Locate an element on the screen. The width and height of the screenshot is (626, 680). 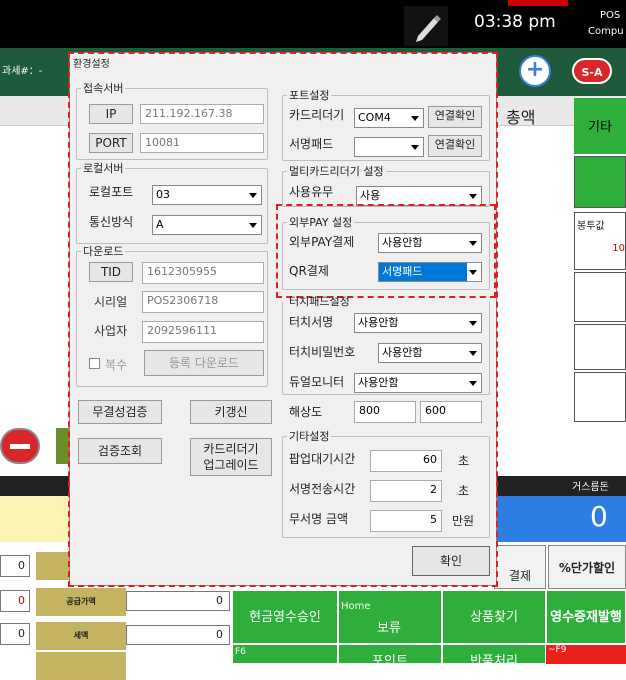
sign-transmit-label: 서명전송시간 is located at coordinates (322, 489).